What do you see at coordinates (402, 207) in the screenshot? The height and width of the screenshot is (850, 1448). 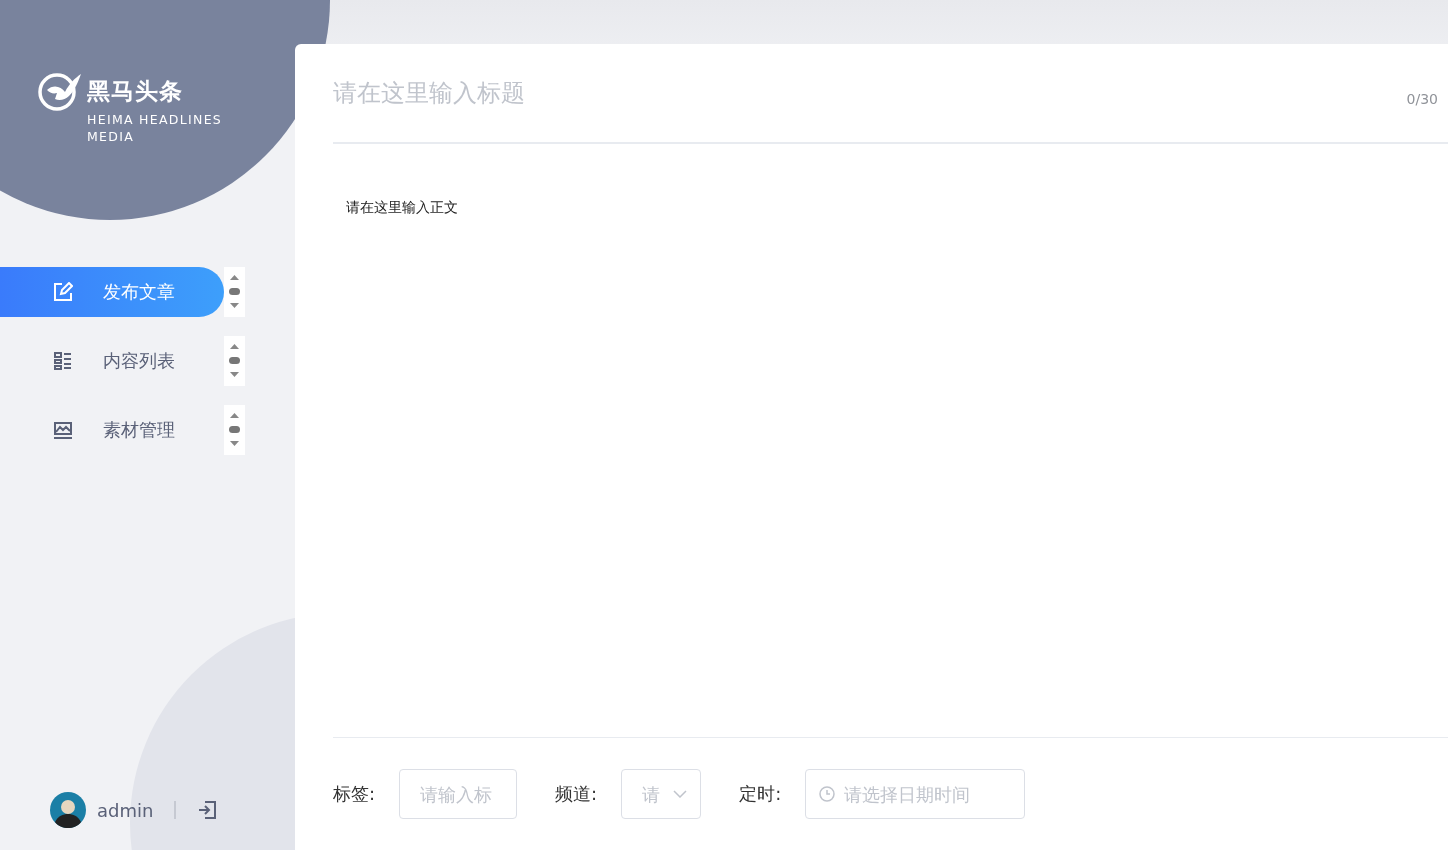 I see `body-text: 请在这里输入正文` at bounding box center [402, 207].